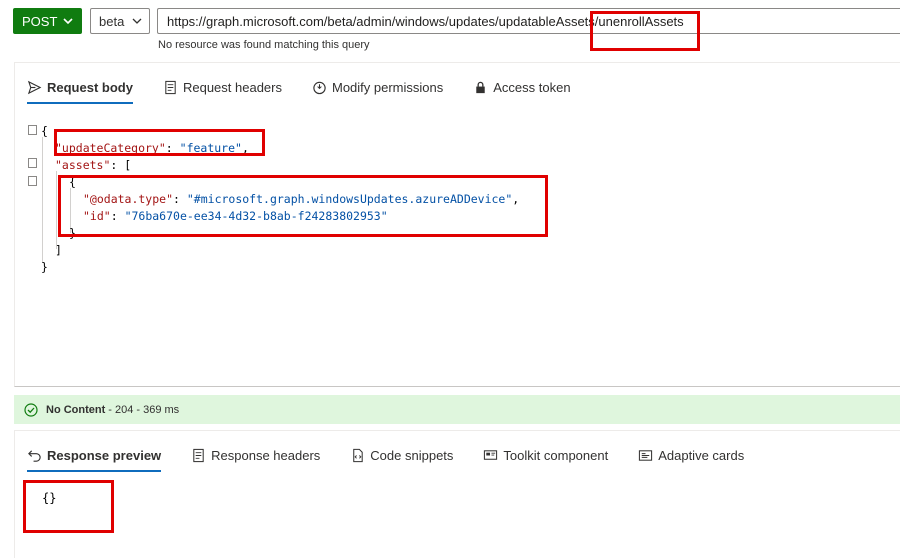  I want to click on response-status-bar: No Content - 204 - 369 ms, so click(457, 409).